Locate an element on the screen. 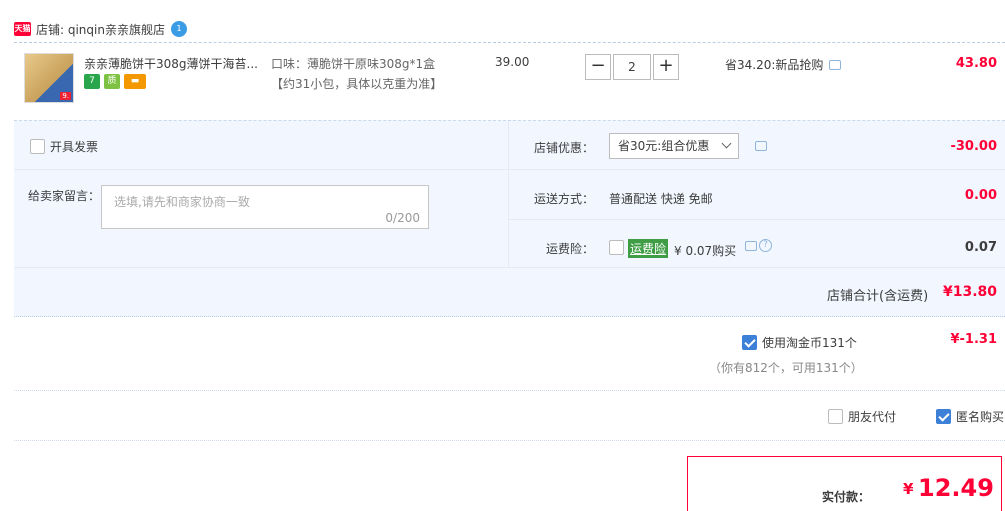 This screenshot has height=511, width=1005. item-subtotal: 43.80 is located at coordinates (976, 63).